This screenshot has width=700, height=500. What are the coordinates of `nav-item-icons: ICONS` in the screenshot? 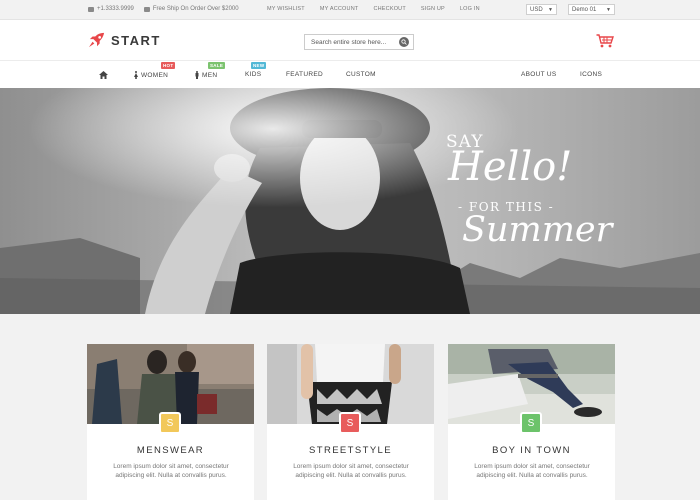 It's located at (591, 74).